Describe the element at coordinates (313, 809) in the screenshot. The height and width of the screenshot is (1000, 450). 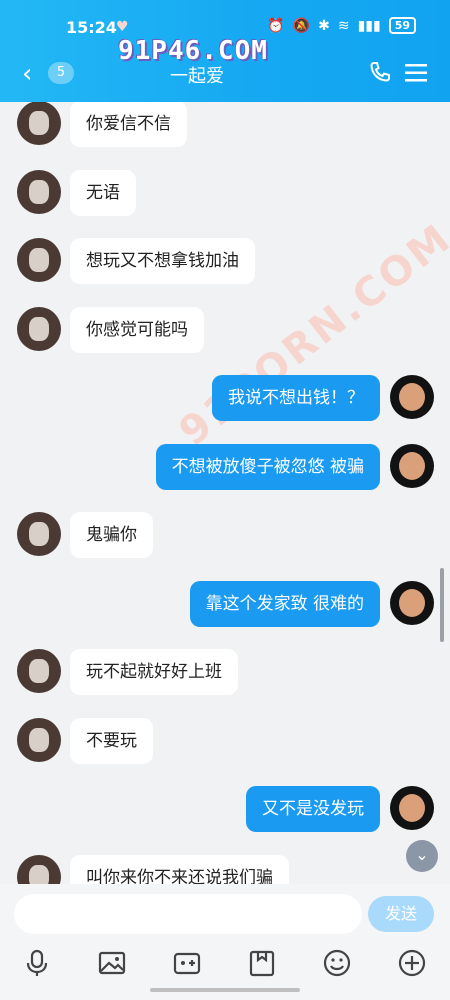
I see `sent-message-bubble: 又不是没发玩` at that location.